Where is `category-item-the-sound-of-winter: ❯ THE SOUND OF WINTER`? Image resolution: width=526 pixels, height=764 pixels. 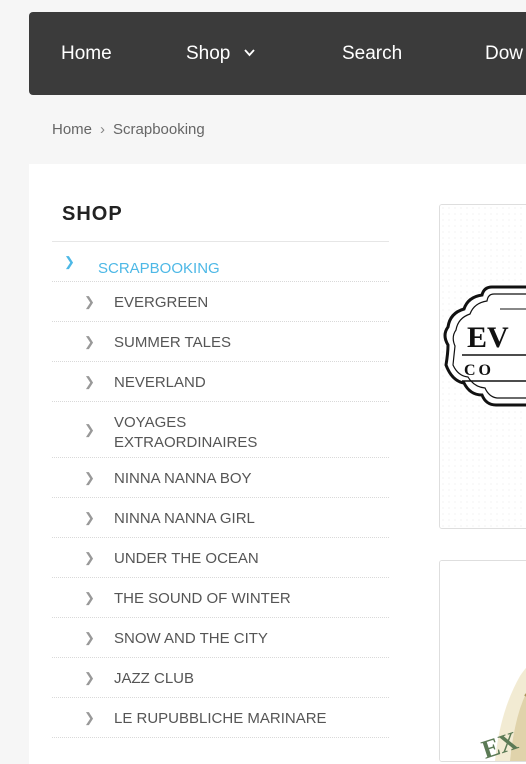
category-item-the-sound-of-winter: ❯ THE SOUND OF WINTER is located at coordinates (220, 598).